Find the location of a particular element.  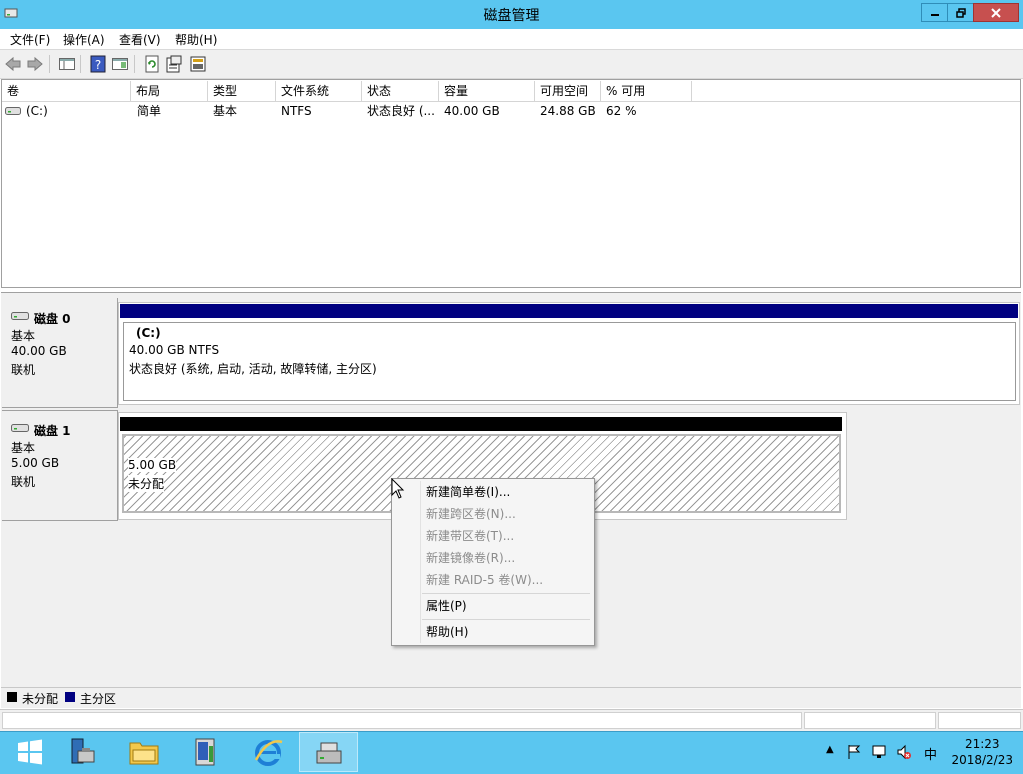

ime-indicator: 中 is located at coordinates (930, 753).